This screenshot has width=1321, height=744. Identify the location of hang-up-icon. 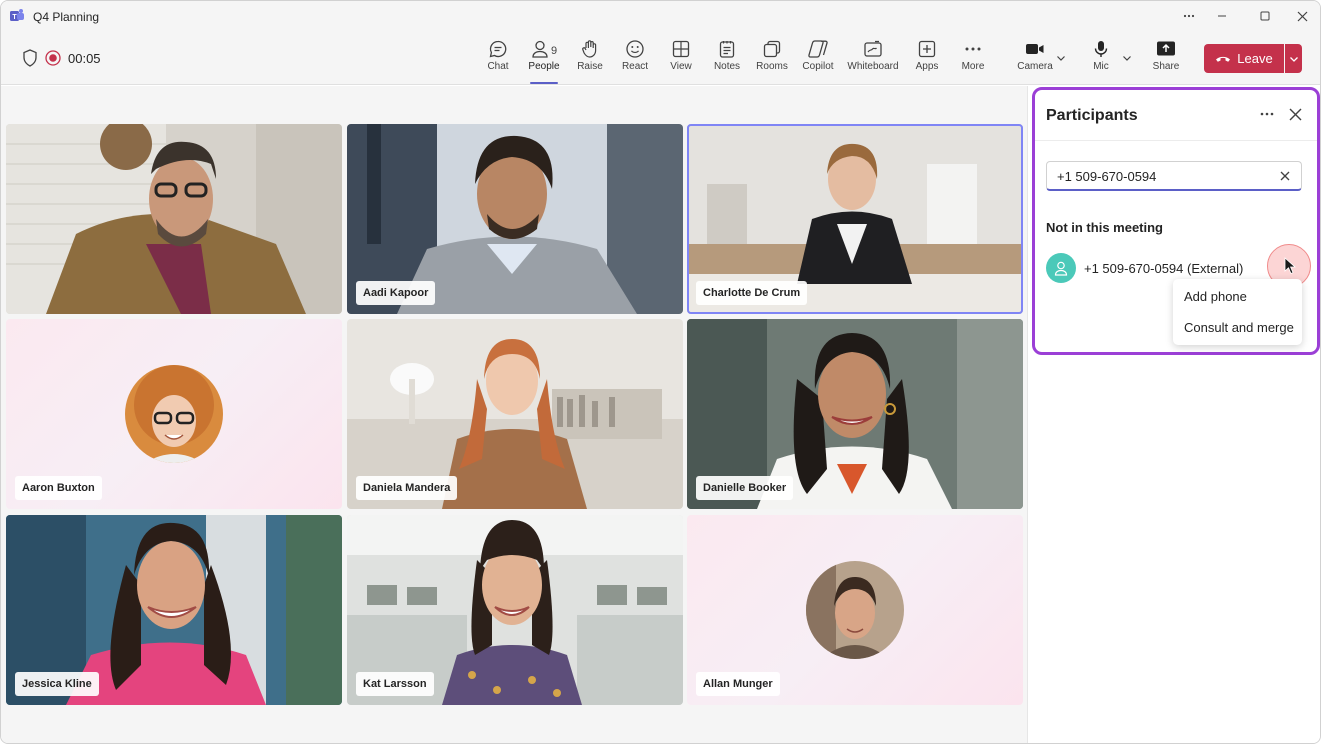
(1223, 59).